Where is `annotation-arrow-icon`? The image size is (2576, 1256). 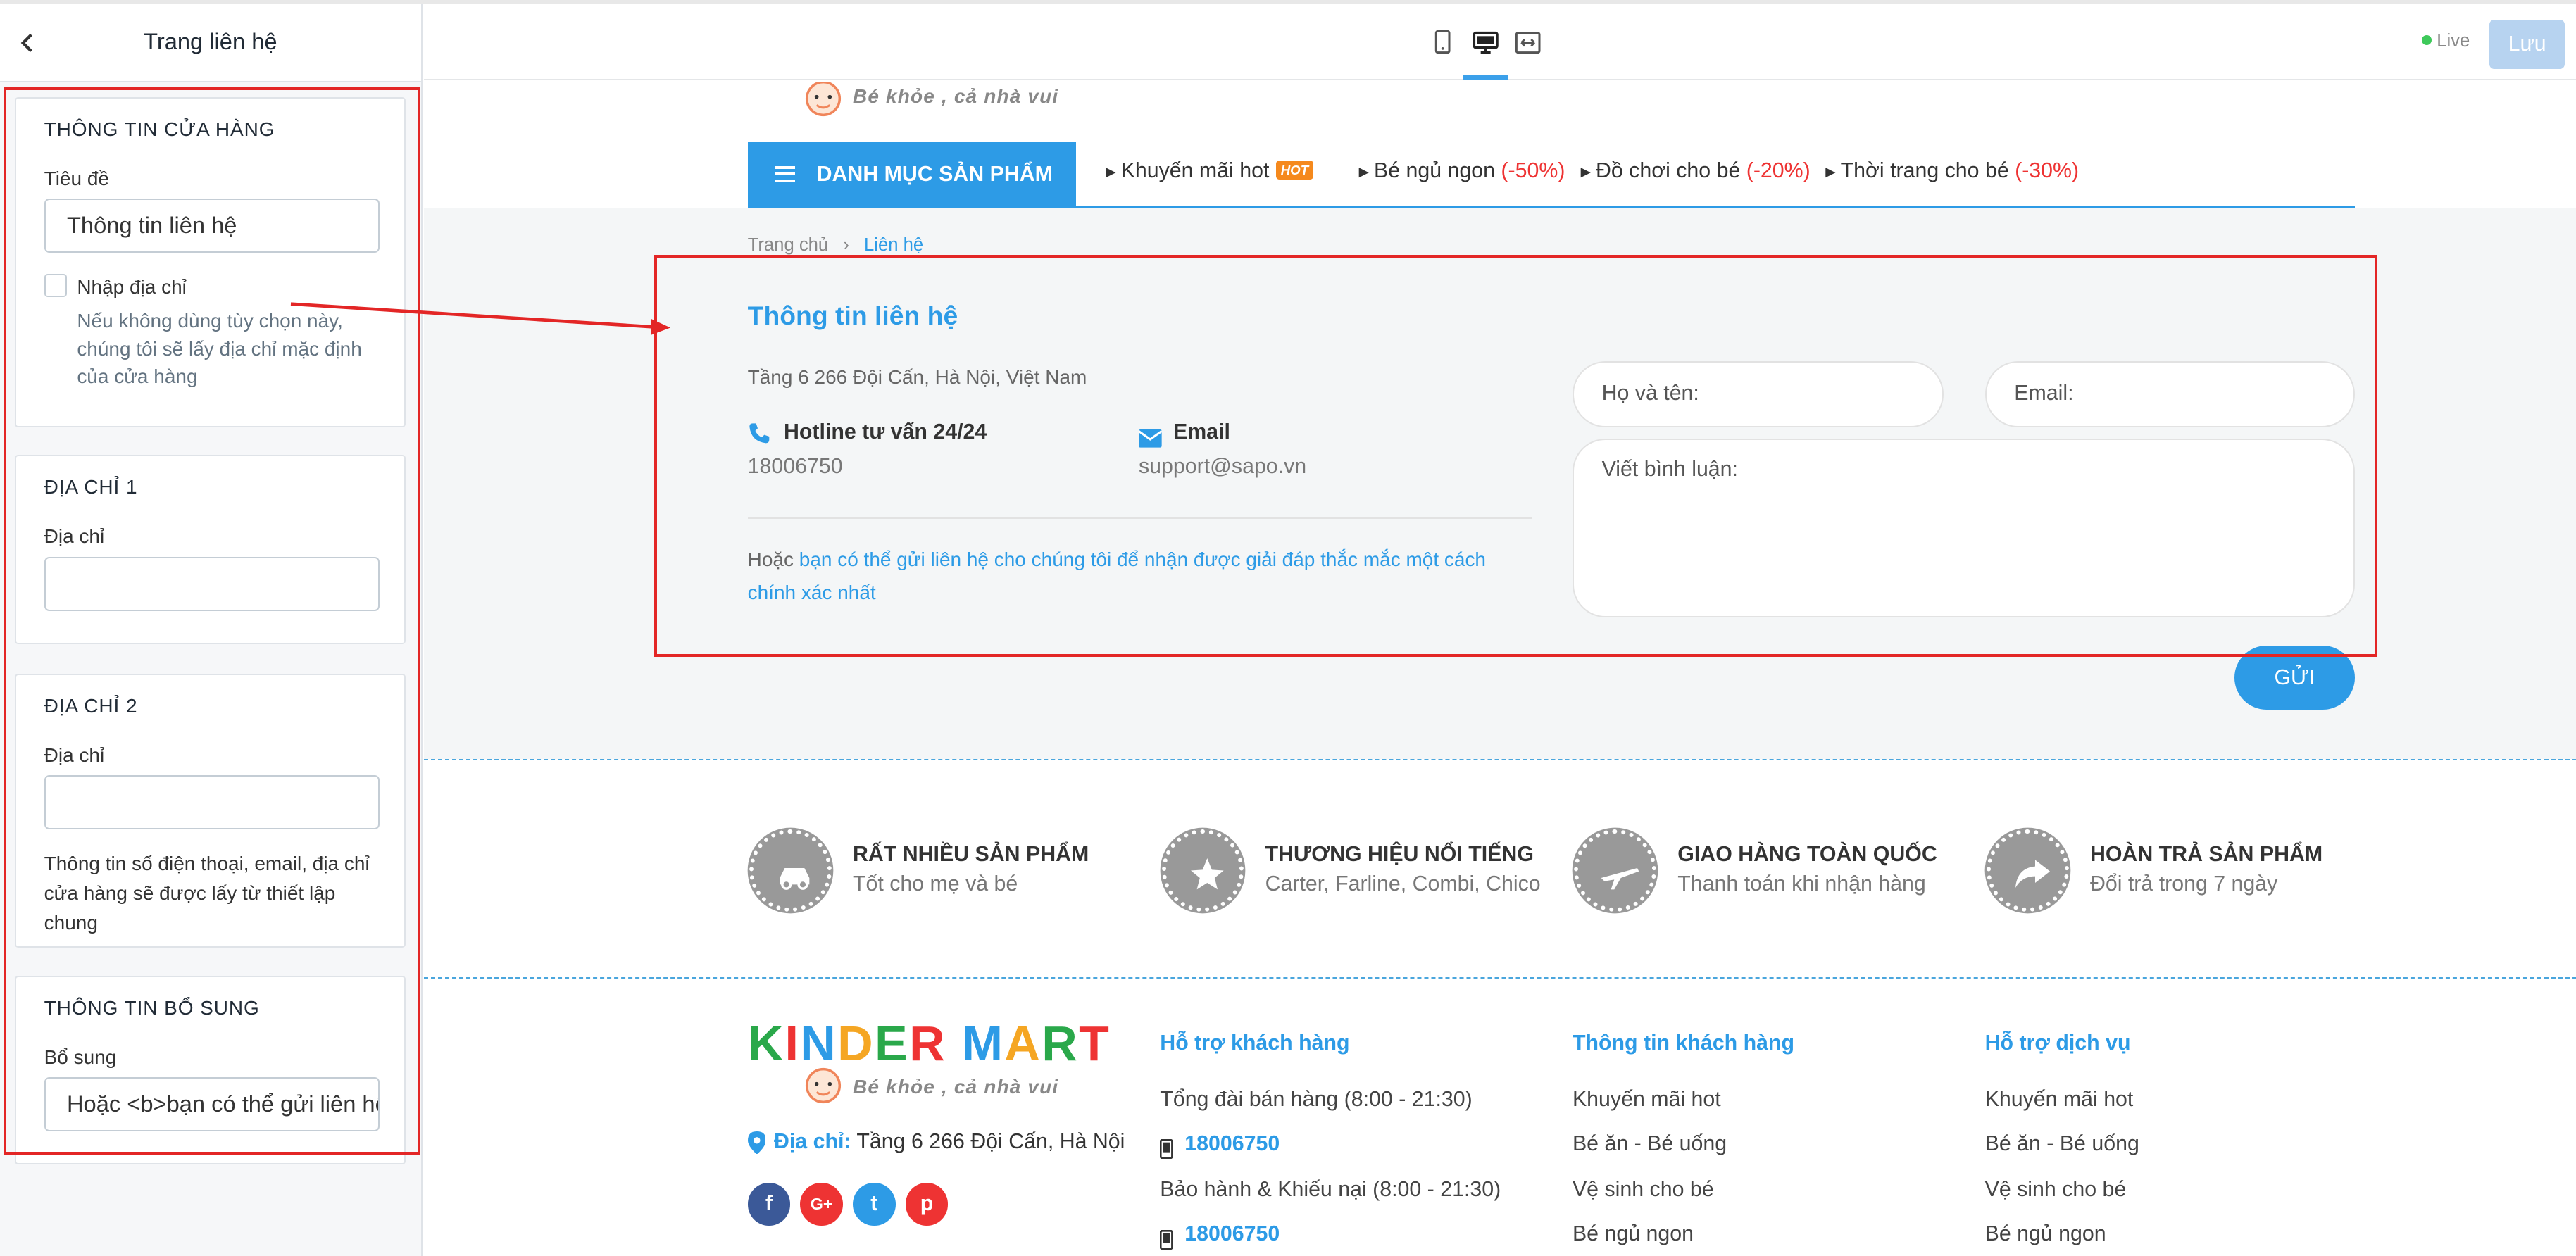
annotation-arrow-icon is located at coordinates (480, 318).